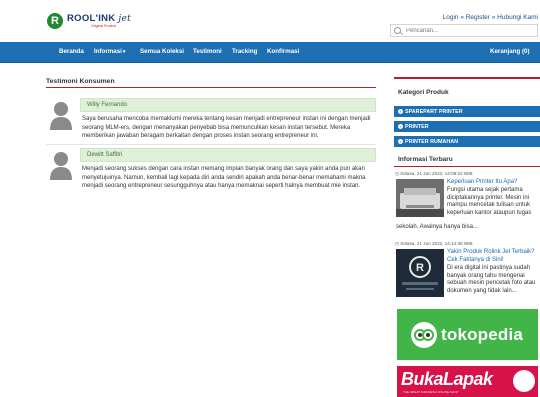 Image resolution: width=540 pixels, height=397 pixels. Describe the element at coordinates (467, 141) in the screenshot. I see `category-printer-rumahan: › PRINTER RUMAHAN` at that location.